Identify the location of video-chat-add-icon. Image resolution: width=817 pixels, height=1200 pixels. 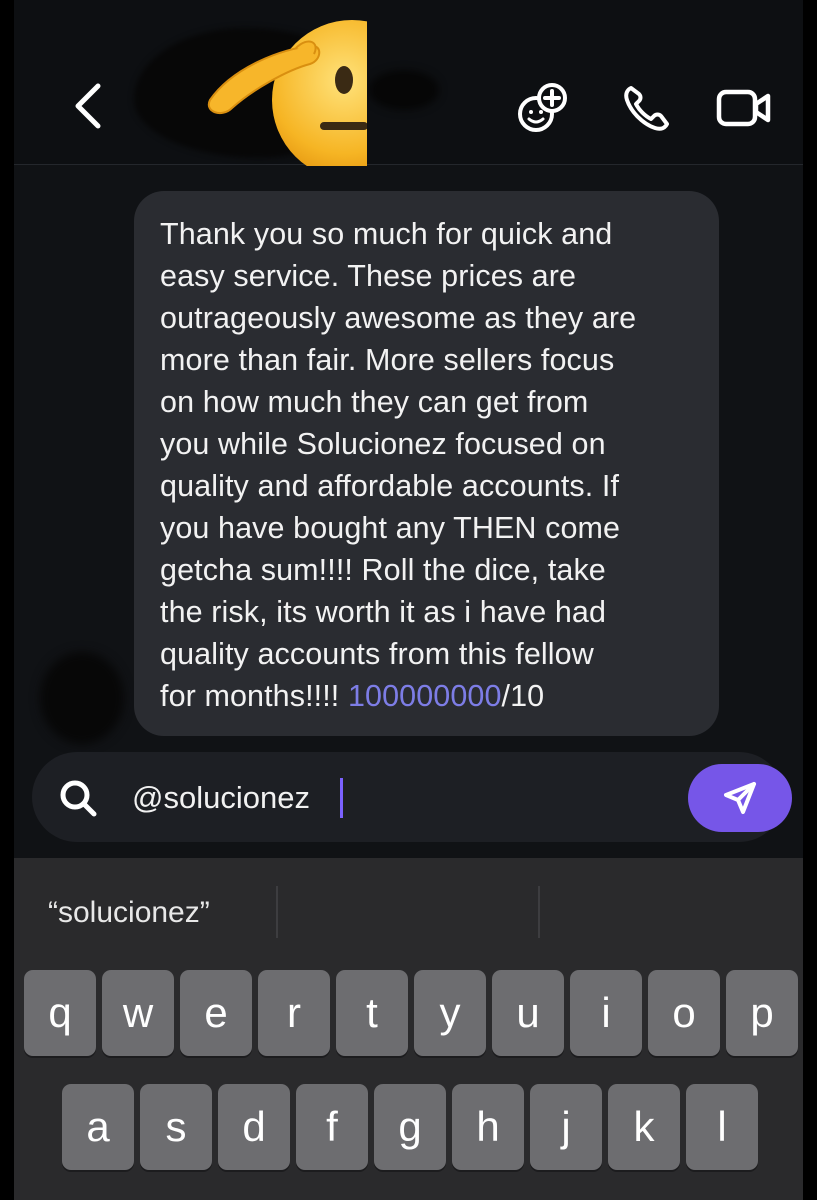
(542, 108).